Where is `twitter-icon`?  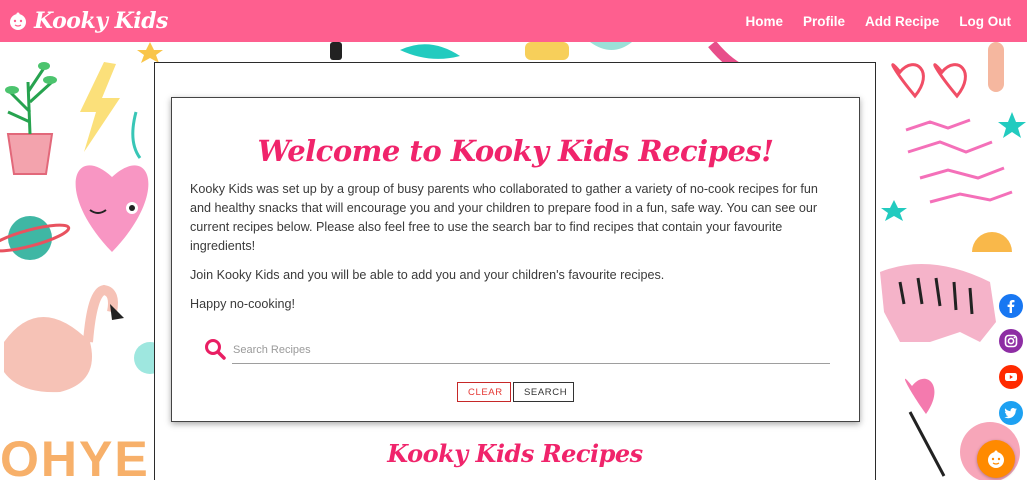
twitter-icon is located at coordinates (1011, 413).